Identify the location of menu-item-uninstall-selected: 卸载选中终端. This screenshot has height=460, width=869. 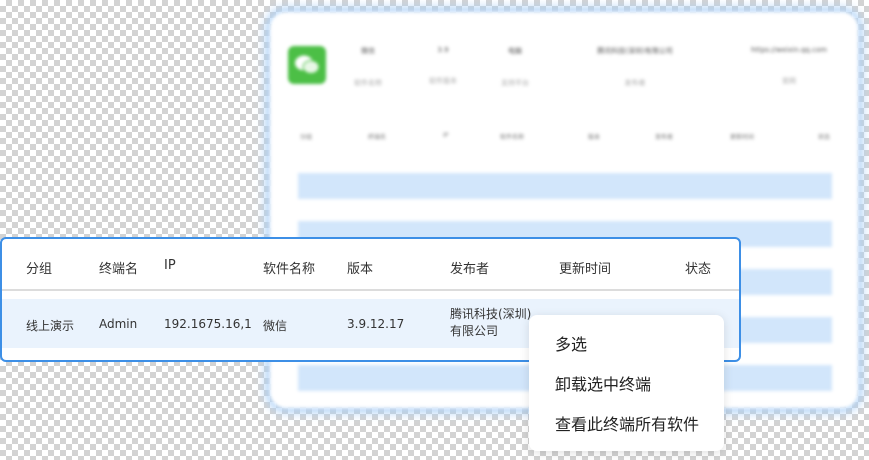
(603, 383).